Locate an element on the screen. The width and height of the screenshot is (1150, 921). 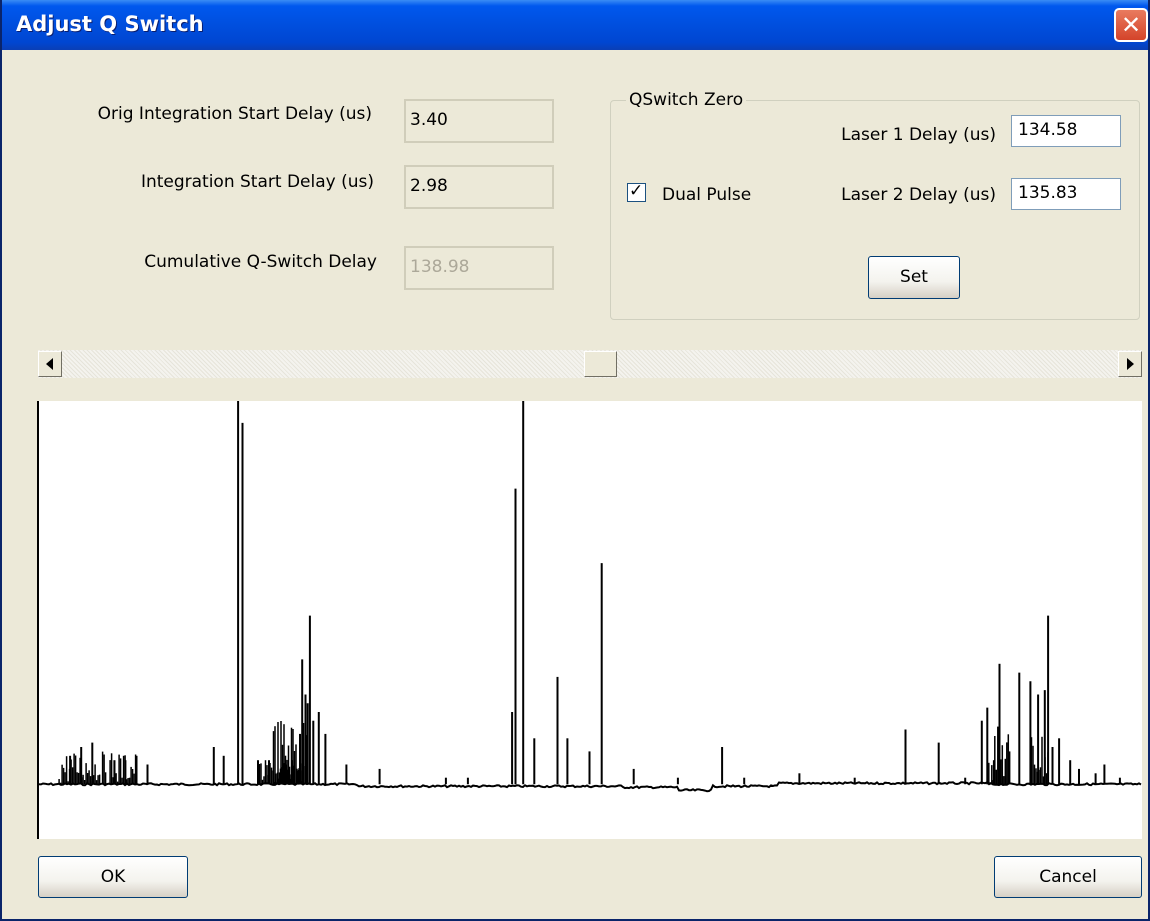
close-icon: ✕ is located at coordinates (1131, 25).